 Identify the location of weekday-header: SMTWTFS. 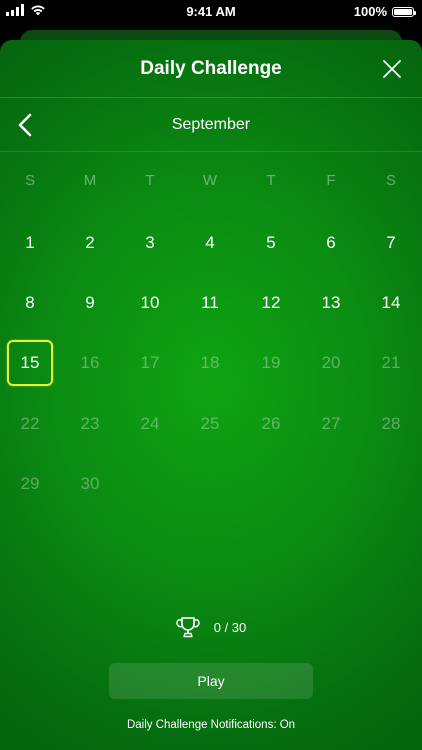
(211, 182).